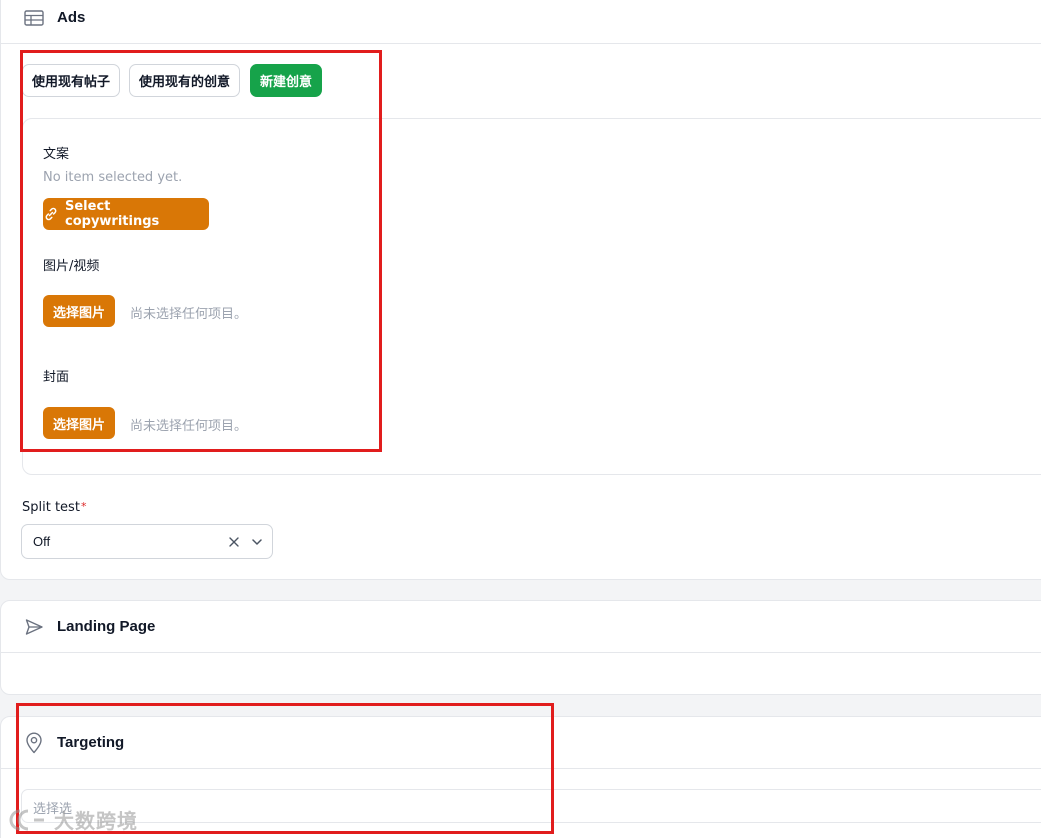 Image resolution: width=1041 pixels, height=838 pixels. Describe the element at coordinates (521, 626) in the screenshot. I see `landing-header: Landing Page` at that location.